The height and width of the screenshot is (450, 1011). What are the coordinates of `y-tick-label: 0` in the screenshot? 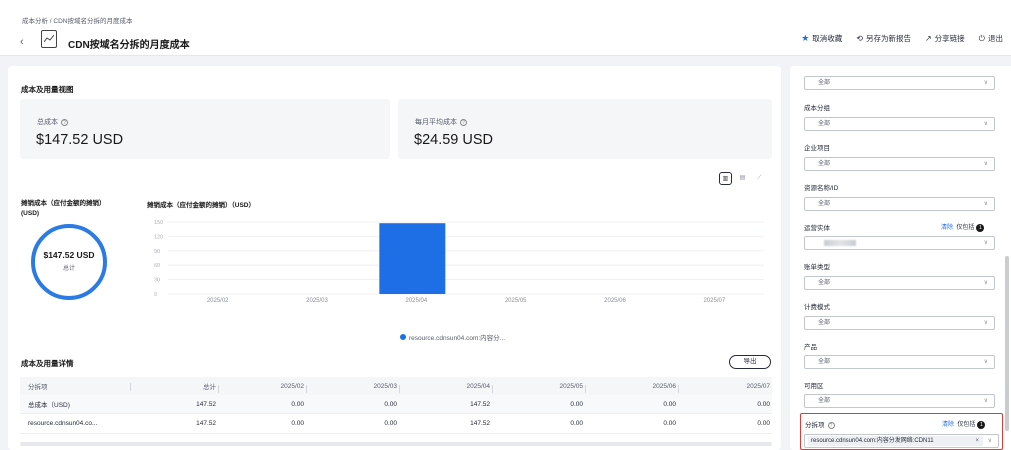 It's located at (155, 295).